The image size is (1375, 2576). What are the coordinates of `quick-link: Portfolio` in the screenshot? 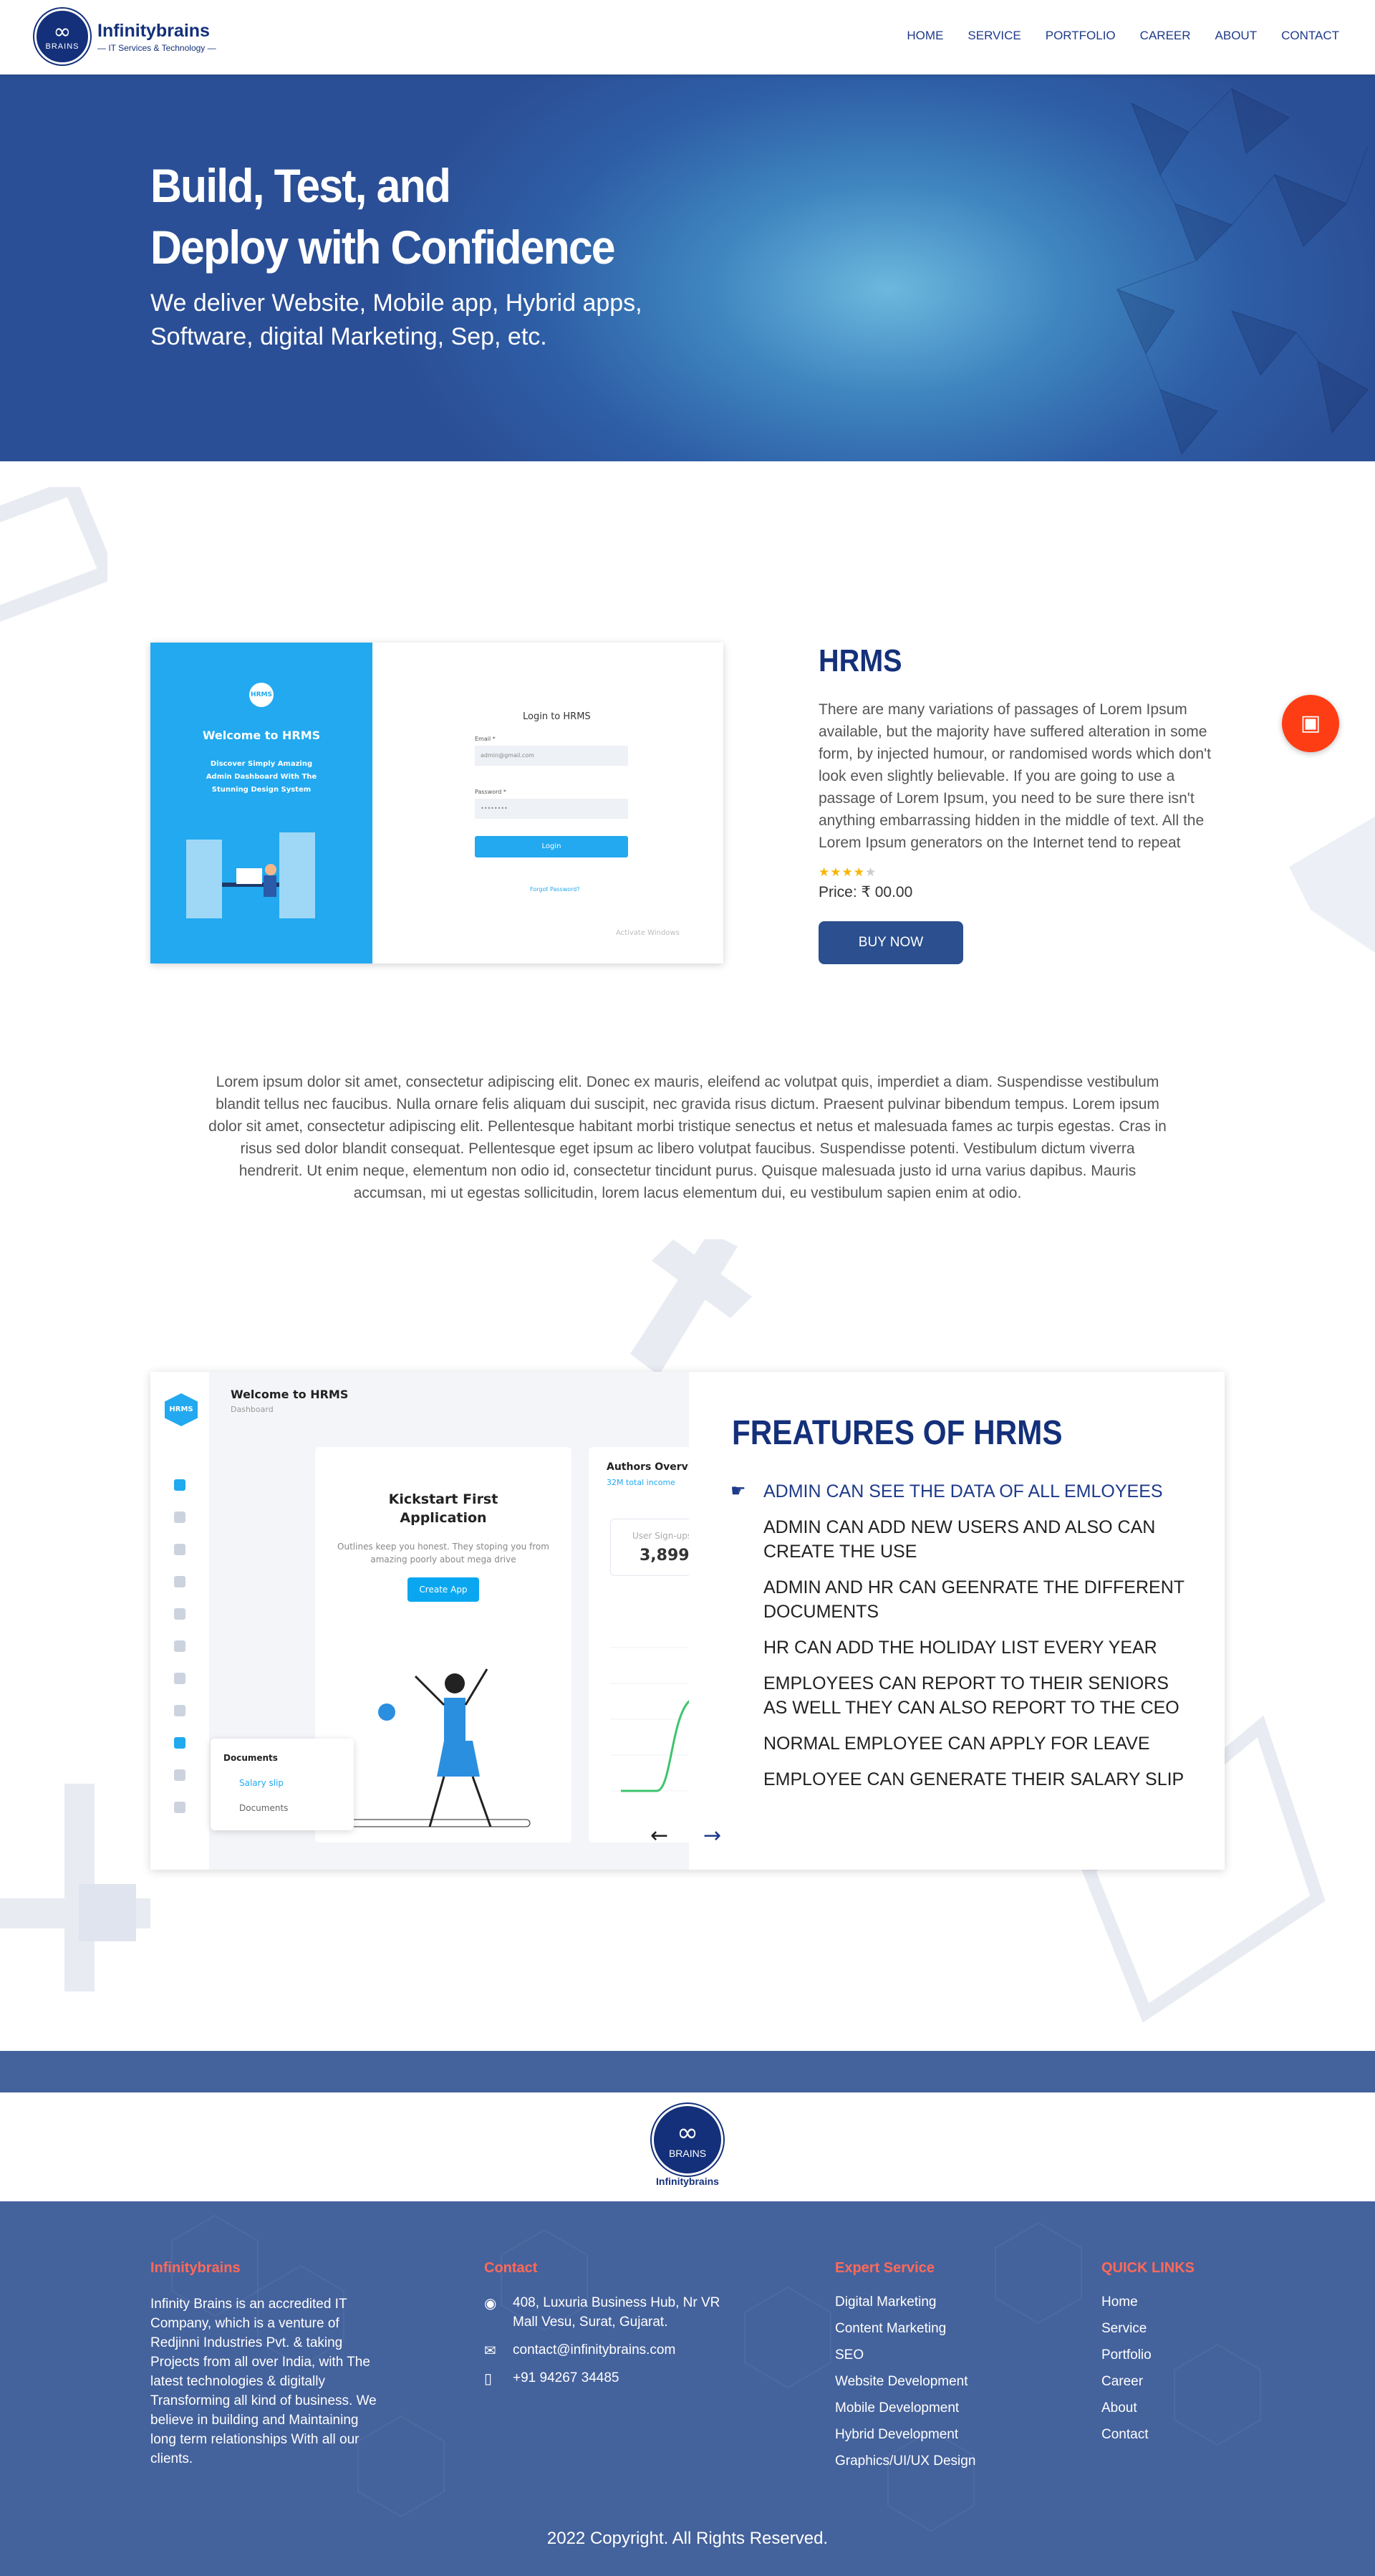 It's located at (1127, 2355).